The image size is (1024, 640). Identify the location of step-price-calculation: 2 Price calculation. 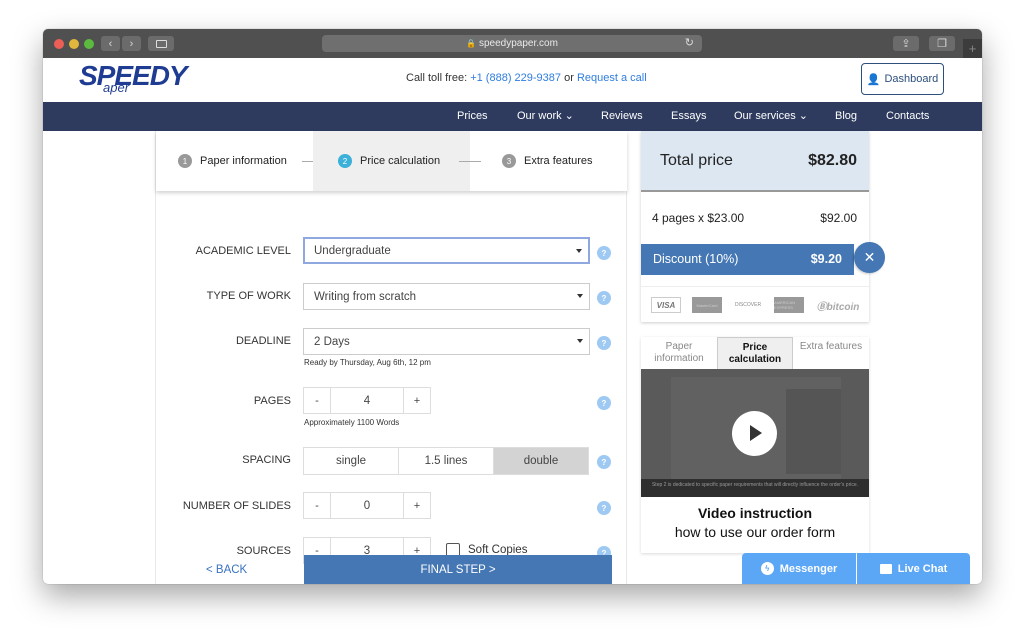
(391, 161).